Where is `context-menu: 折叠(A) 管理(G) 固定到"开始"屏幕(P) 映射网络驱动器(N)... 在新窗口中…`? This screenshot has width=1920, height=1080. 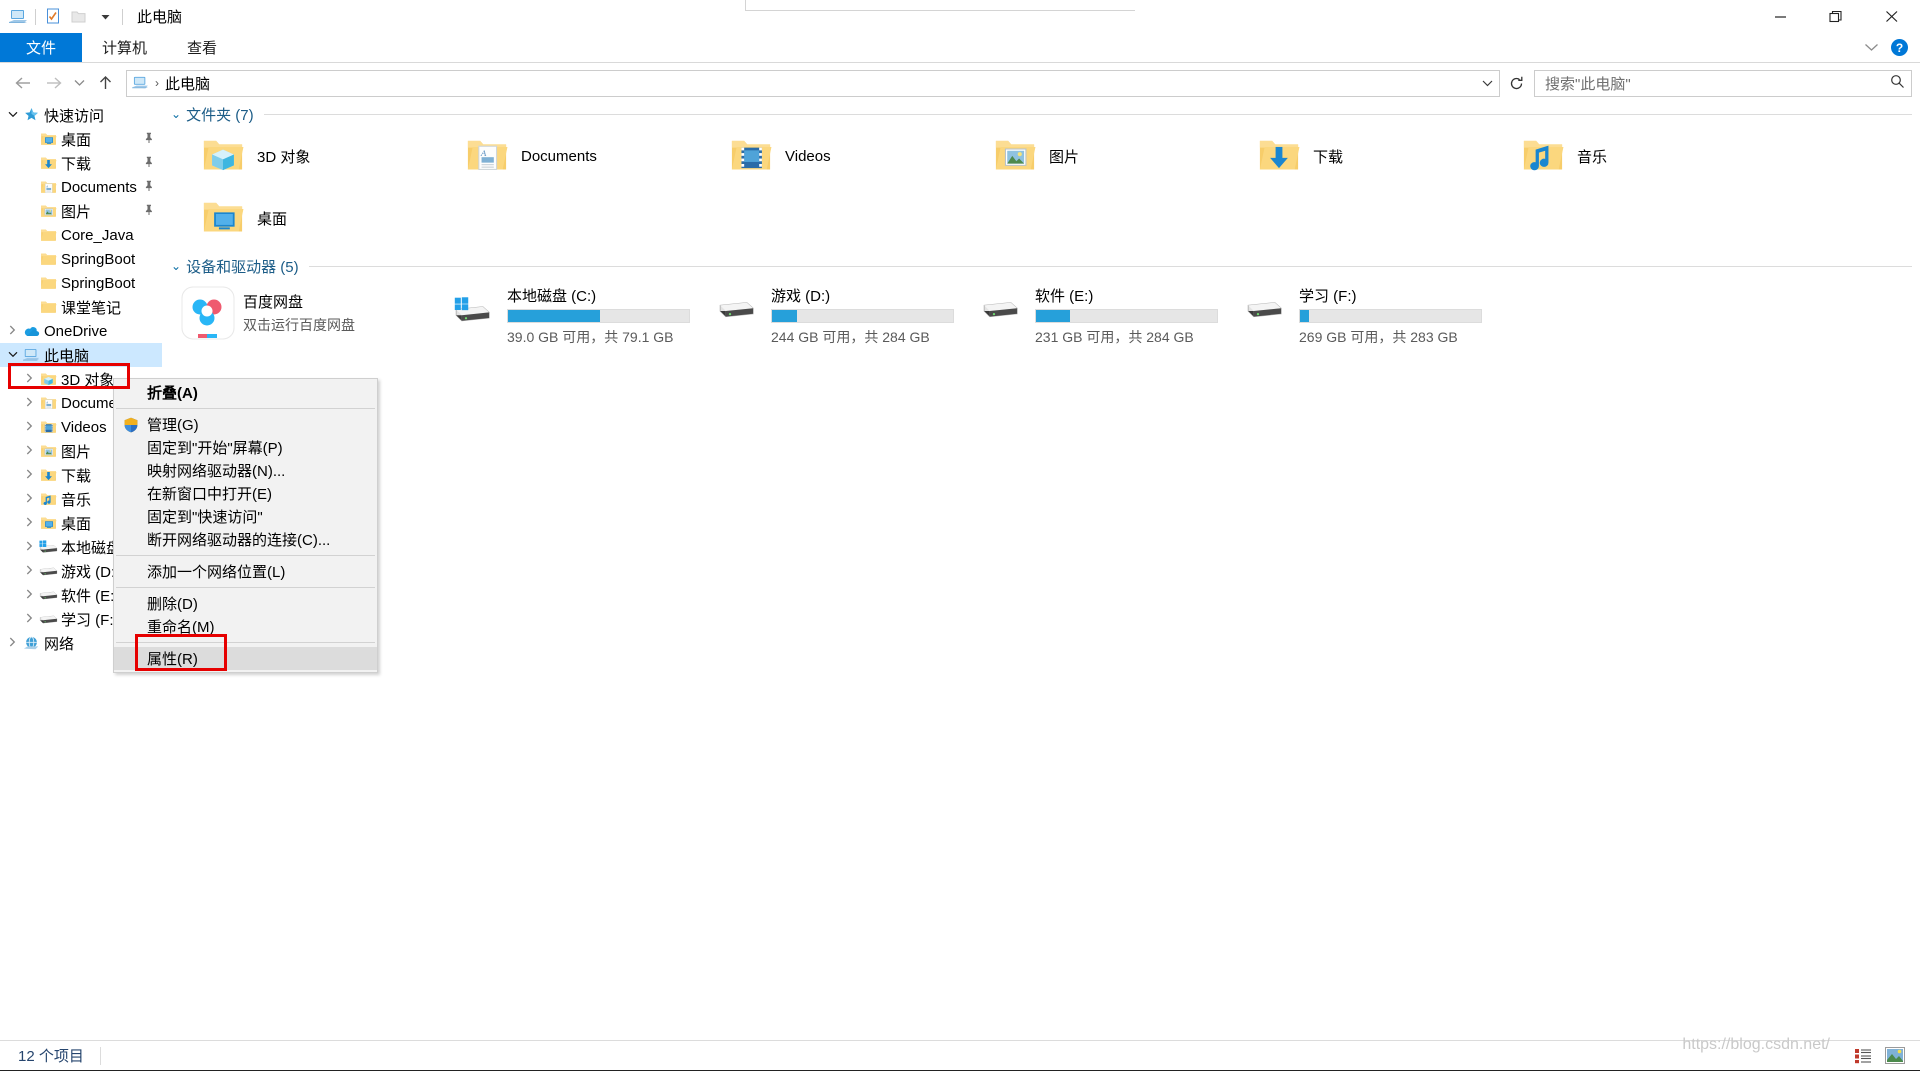
context-menu: 折叠(A) 管理(G) 固定到"开始"屏幕(P) 映射网络驱动器(N)... 在新窗口中… is located at coordinates (245, 525).